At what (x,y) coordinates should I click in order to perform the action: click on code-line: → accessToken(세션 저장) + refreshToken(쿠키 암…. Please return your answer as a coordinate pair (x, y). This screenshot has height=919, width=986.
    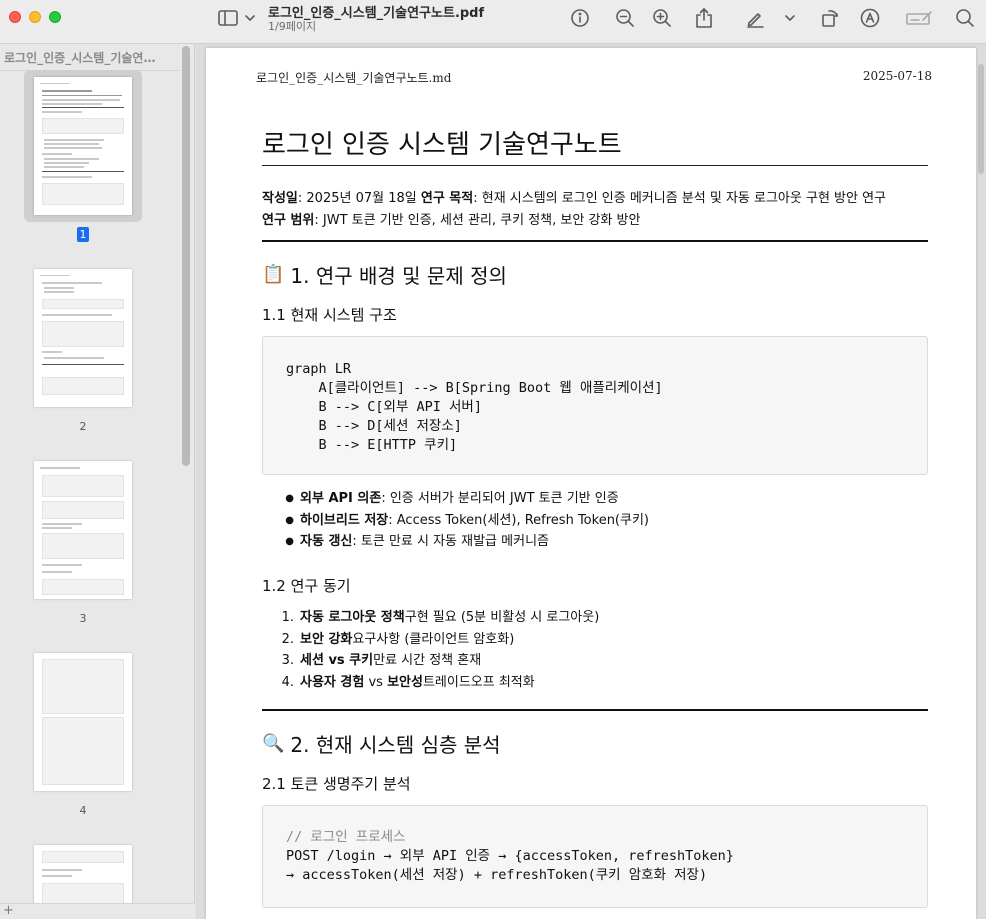
    Looking at the image, I should click on (497, 875).